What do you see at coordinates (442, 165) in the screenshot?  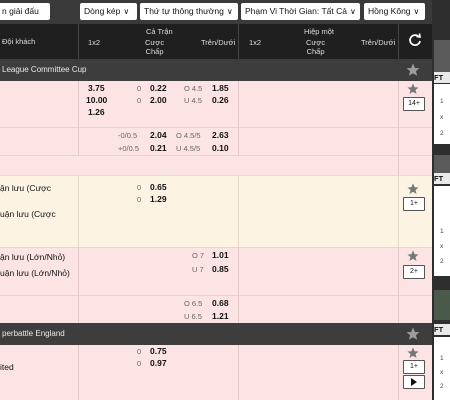 I see `match-card-image` at bounding box center [442, 165].